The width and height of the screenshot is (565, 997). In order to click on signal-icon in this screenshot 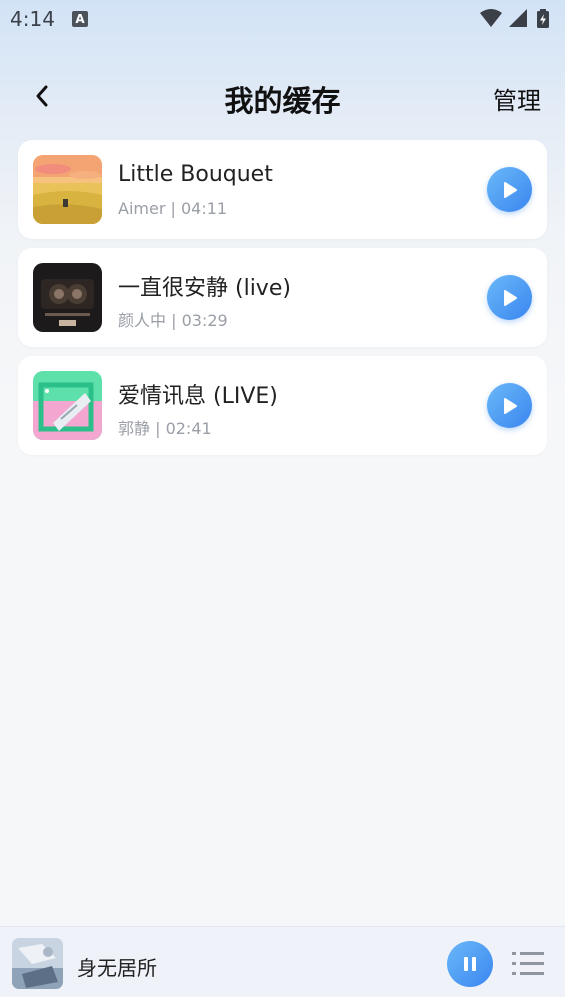, I will do `click(518, 18)`.